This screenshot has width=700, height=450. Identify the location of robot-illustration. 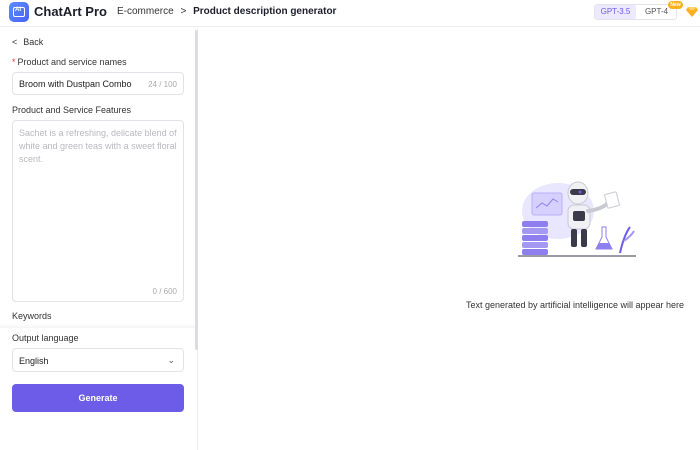
(577, 219).